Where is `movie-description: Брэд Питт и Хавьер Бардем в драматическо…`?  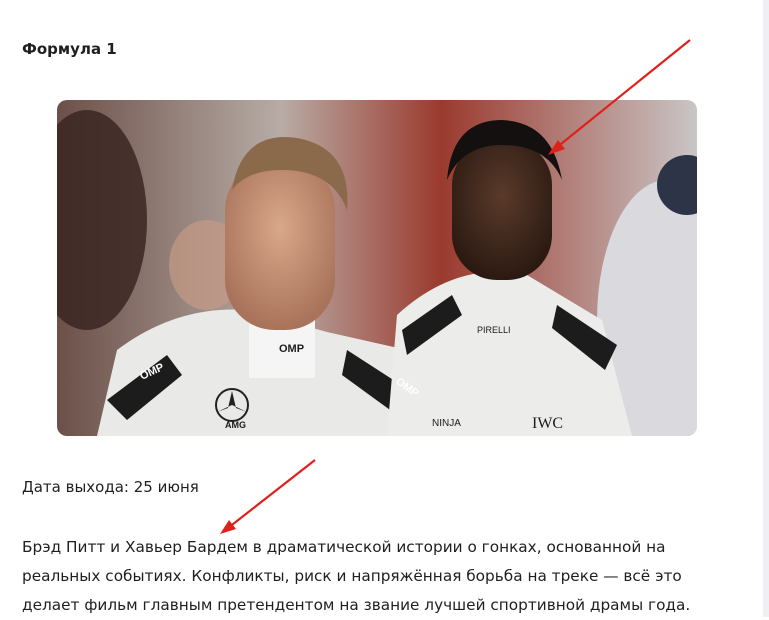
movie-description: Брэд Питт и Хавьер Бардем в драматическо… is located at coordinates (382, 576).